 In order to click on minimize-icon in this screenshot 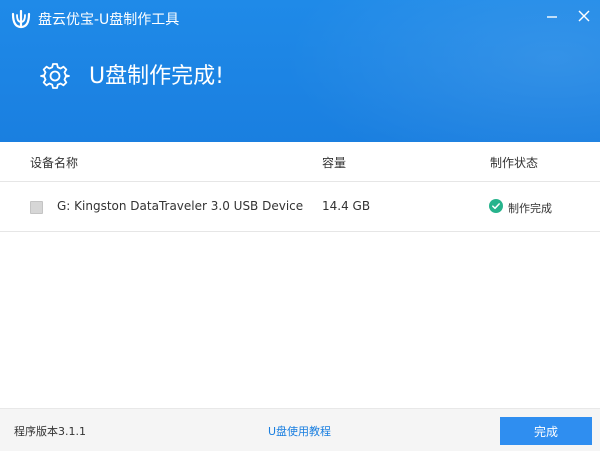, I will do `click(552, 17)`.